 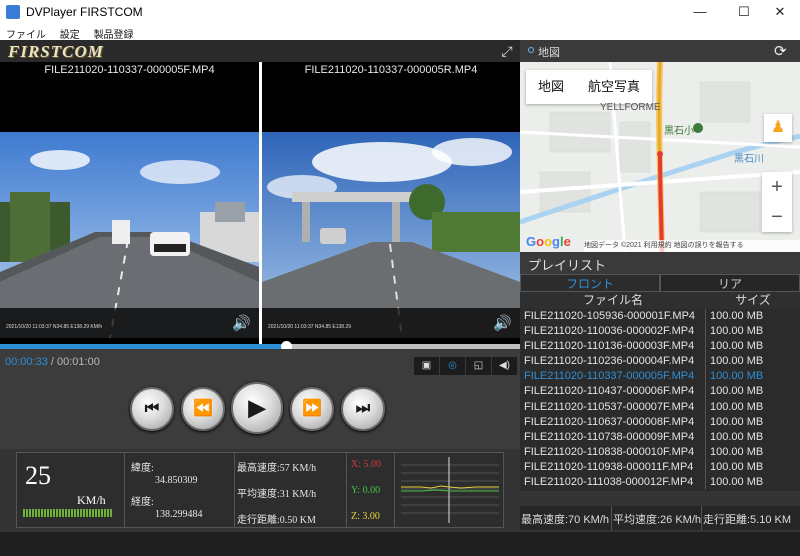 I want to click on longitude-label: 経度:, so click(x=142, y=502).